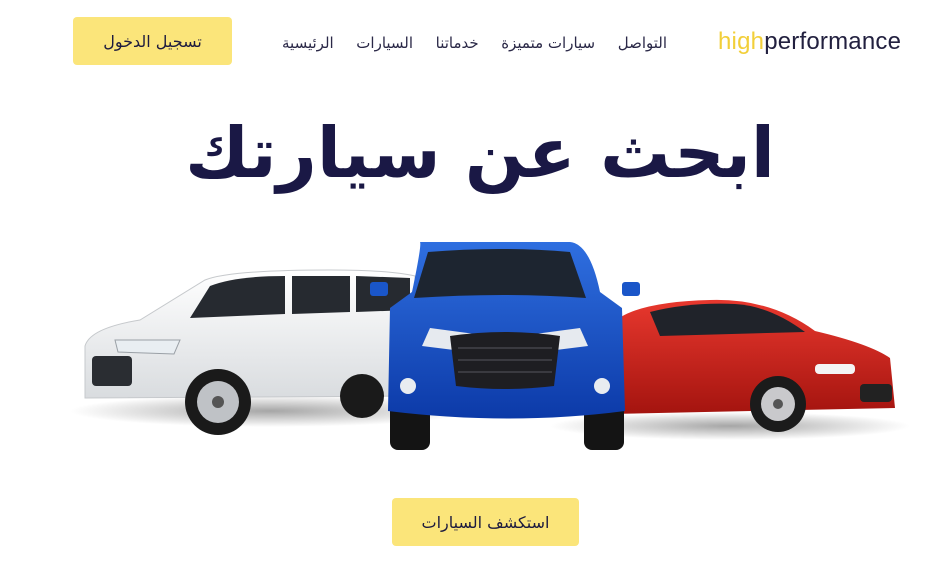 The image size is (947, 562). What do you see at coordinates (741, 41) in the screenshot?
I see `logo-high-text: high` at bounding box center [741, 41].